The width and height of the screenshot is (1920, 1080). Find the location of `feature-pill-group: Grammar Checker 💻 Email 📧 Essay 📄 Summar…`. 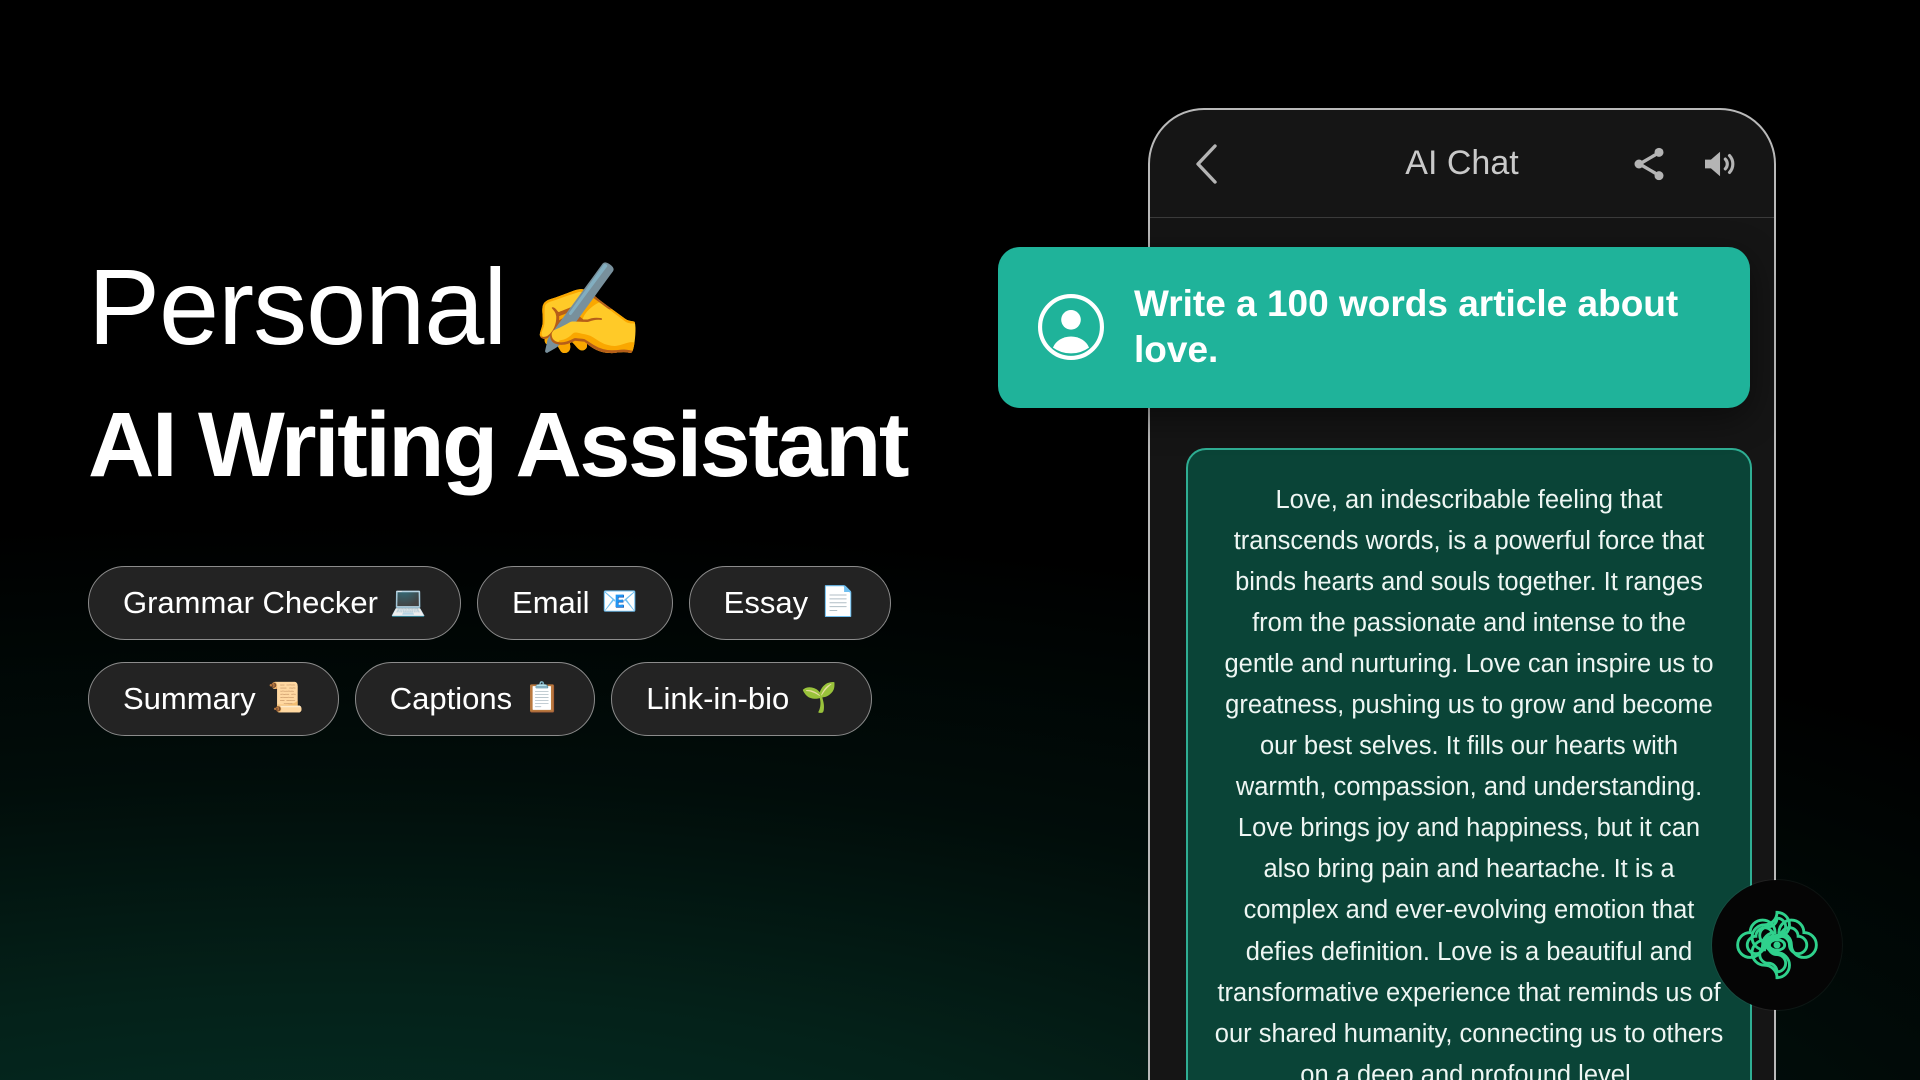

feature-pill-group: Grammar Checker 💻 Email 📧 Essay 📄 Summar… is located at coordinates (528, 650).